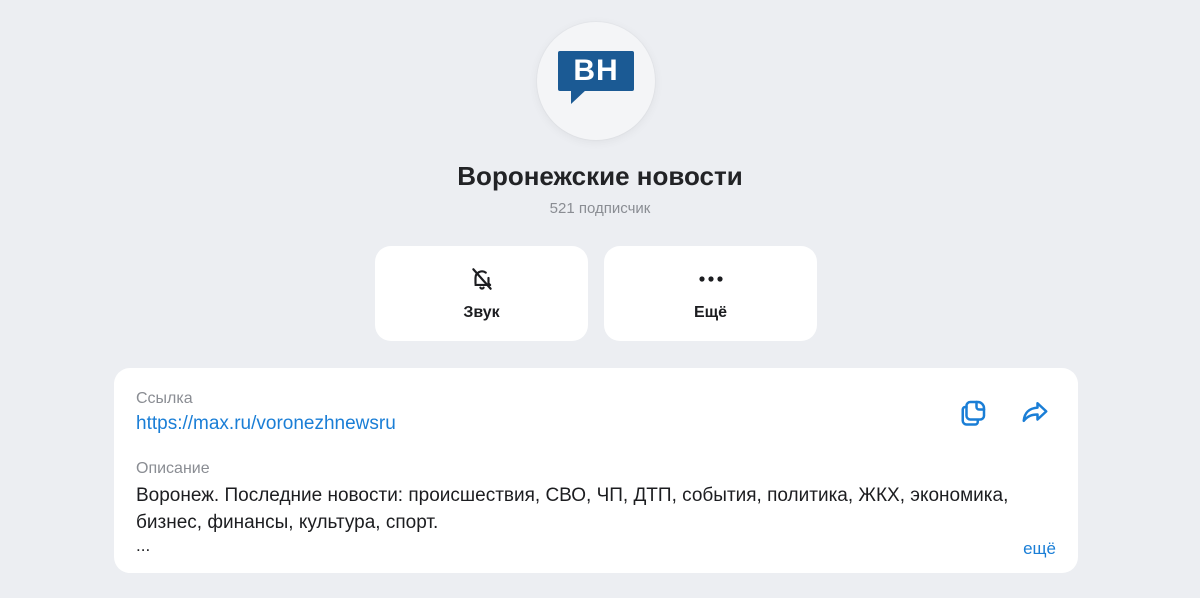 This screenshot has width=1200, height=598. I want to click on link-label: Ссылка, so click(164, 398).